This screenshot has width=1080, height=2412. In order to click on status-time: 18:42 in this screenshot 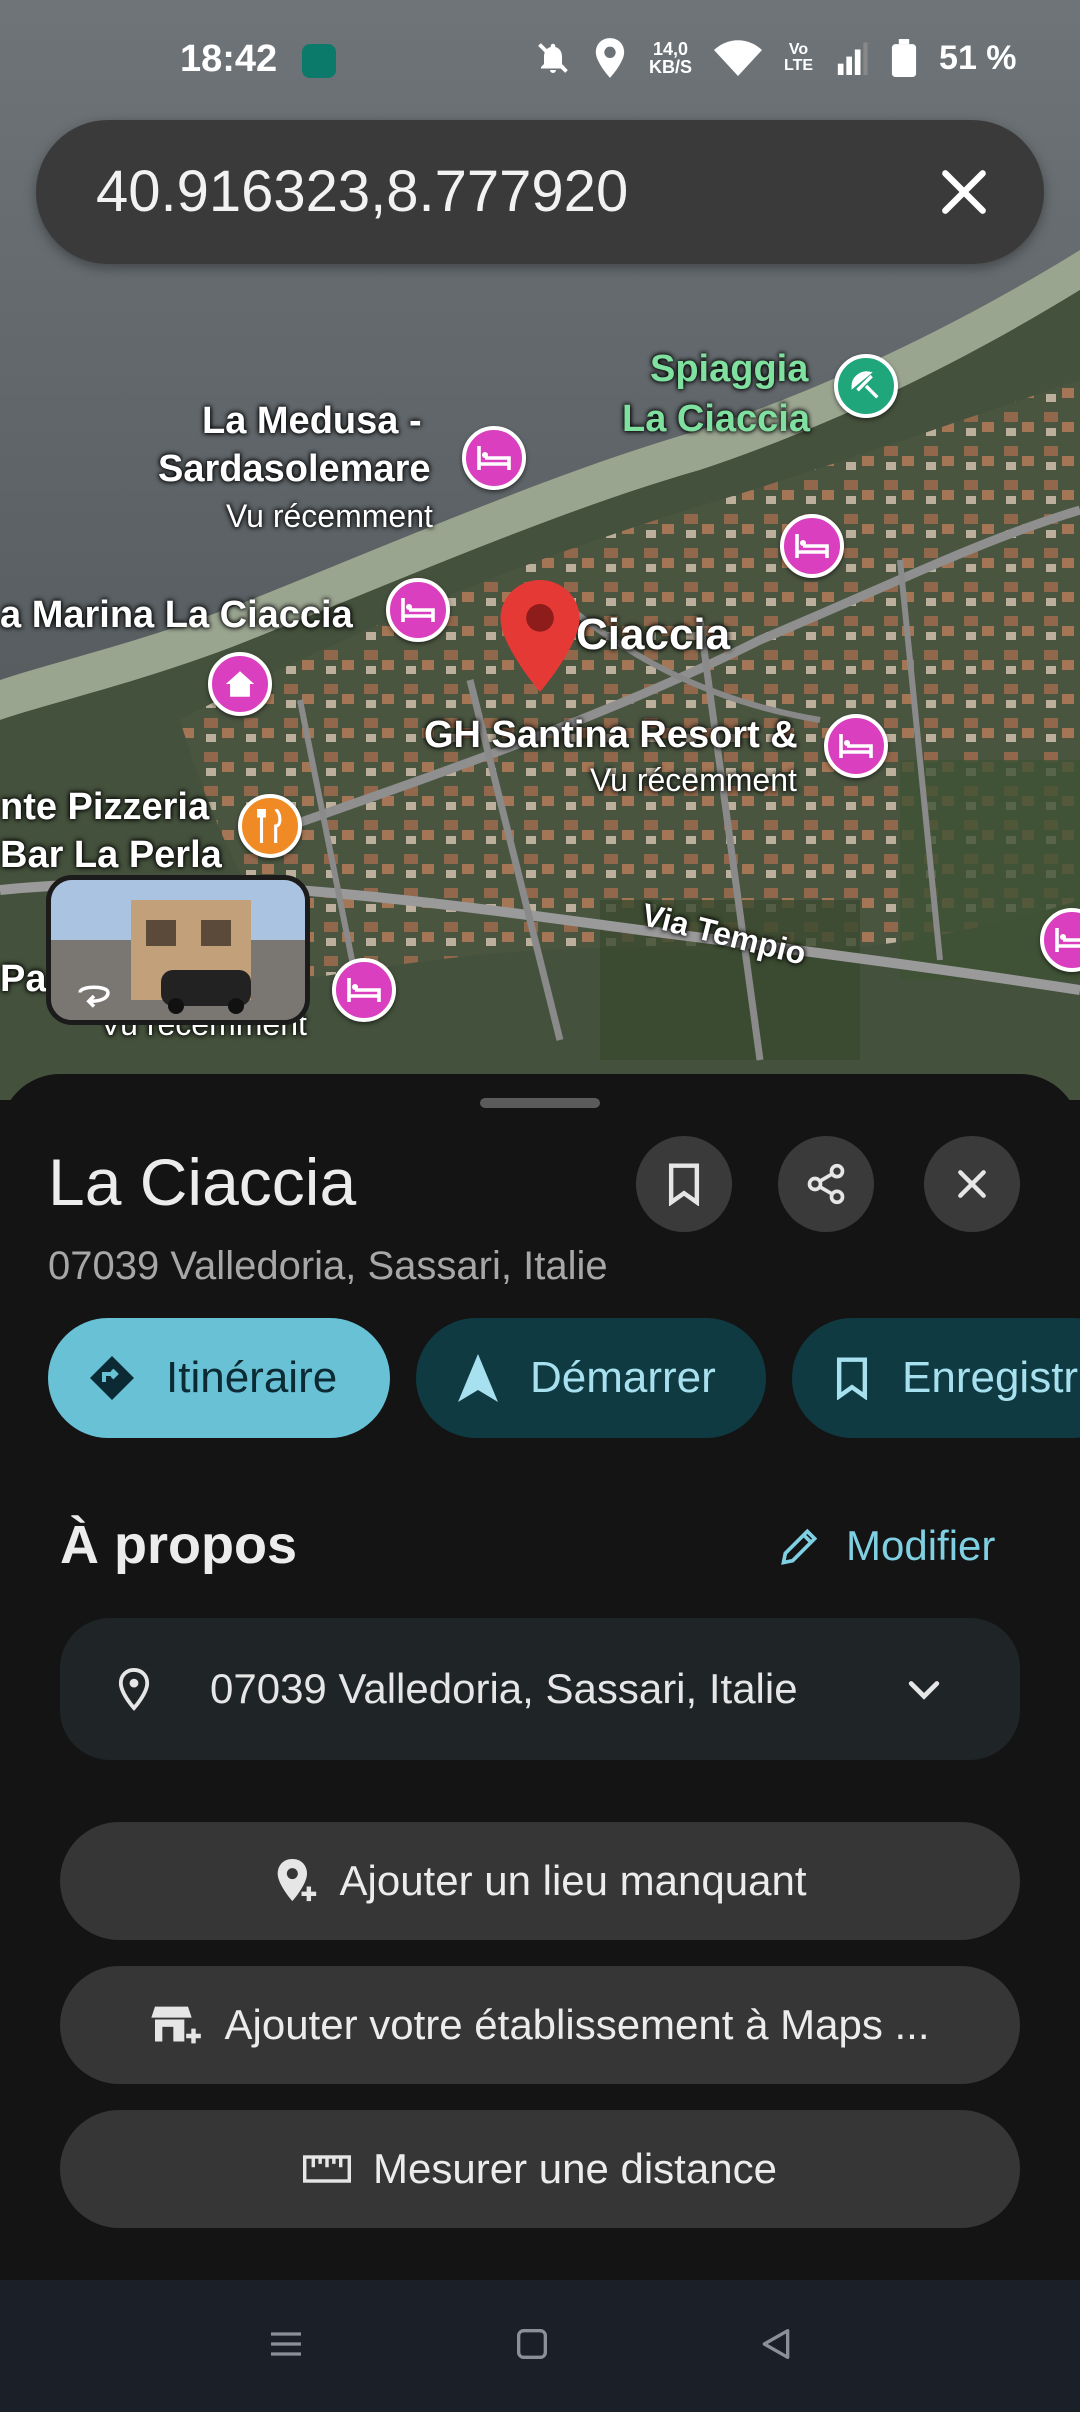, I will do `click(229, 59)`.